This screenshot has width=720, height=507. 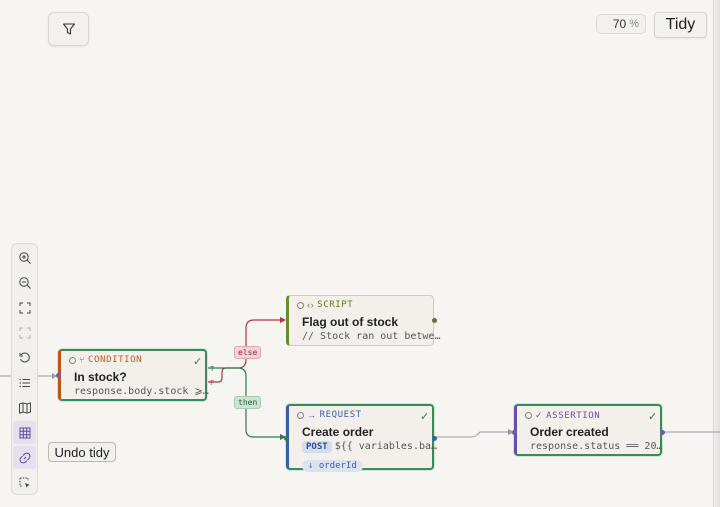 I want to click on zoom-out-icon, so click(x=24, y=282).